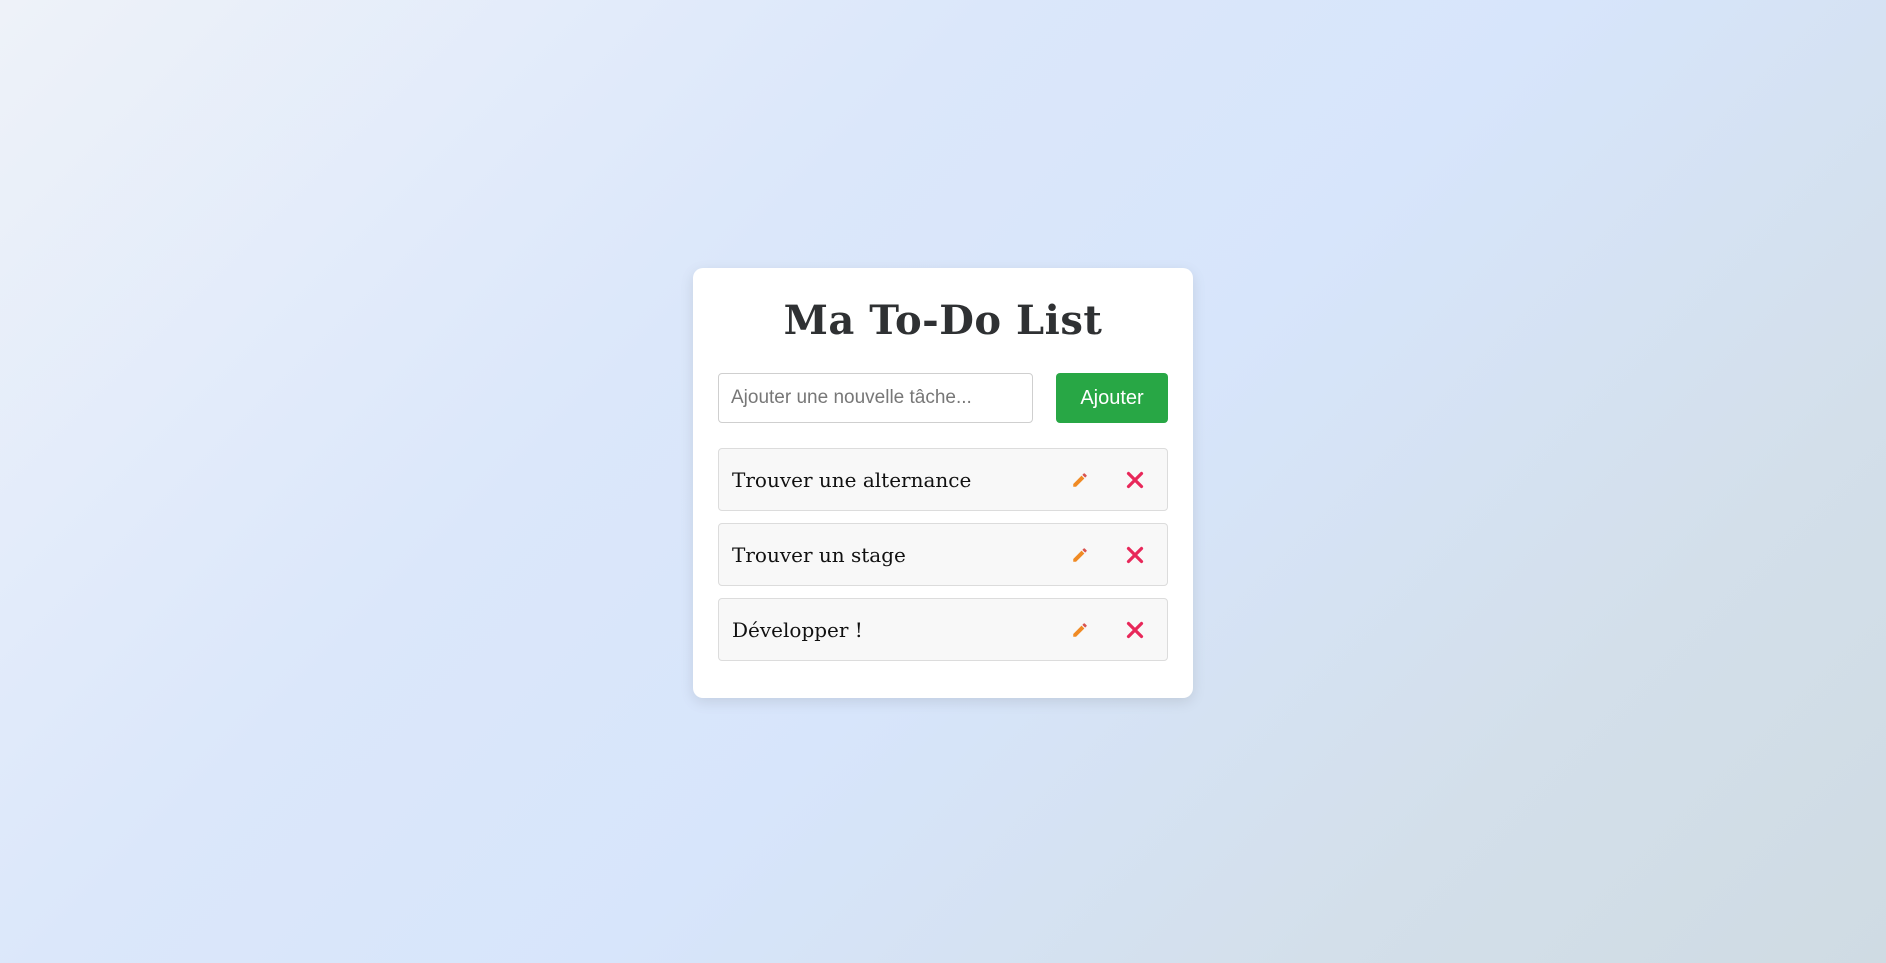  I want to click on task-item: Trouver un stage, so click(943, 554).